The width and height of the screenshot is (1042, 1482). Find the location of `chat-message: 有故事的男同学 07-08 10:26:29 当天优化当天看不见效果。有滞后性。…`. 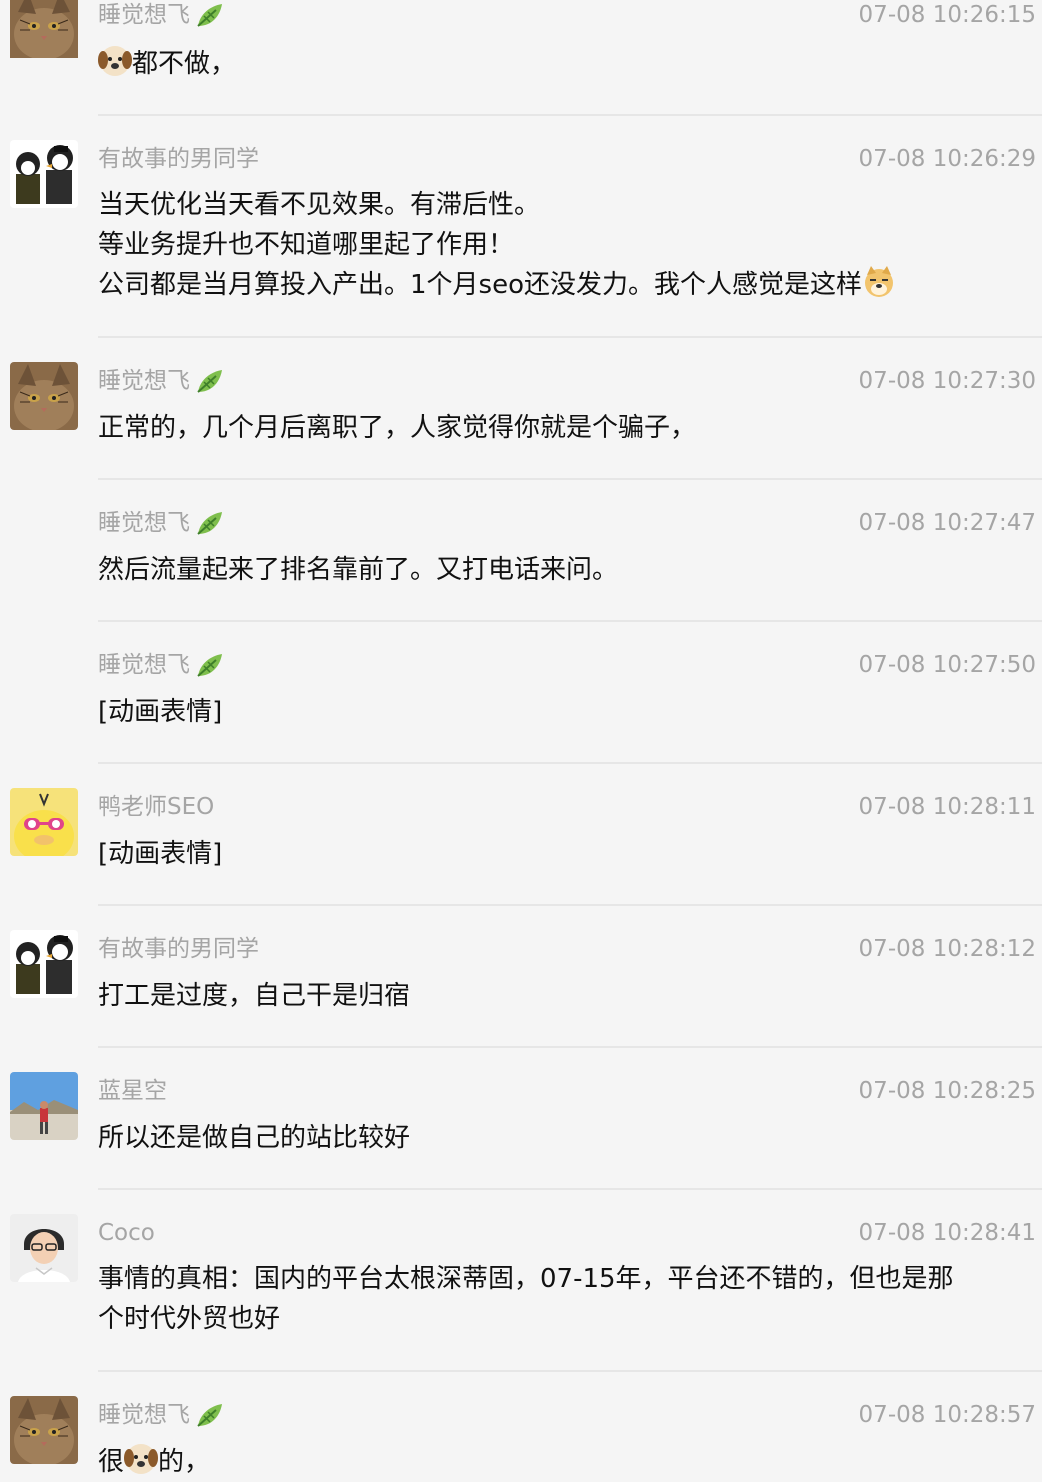

chat-message: 有故事的男同学 07-08 10:26:29 当天优化当天看不见效果。有滞后性。… is located at coordinates (521, 225).